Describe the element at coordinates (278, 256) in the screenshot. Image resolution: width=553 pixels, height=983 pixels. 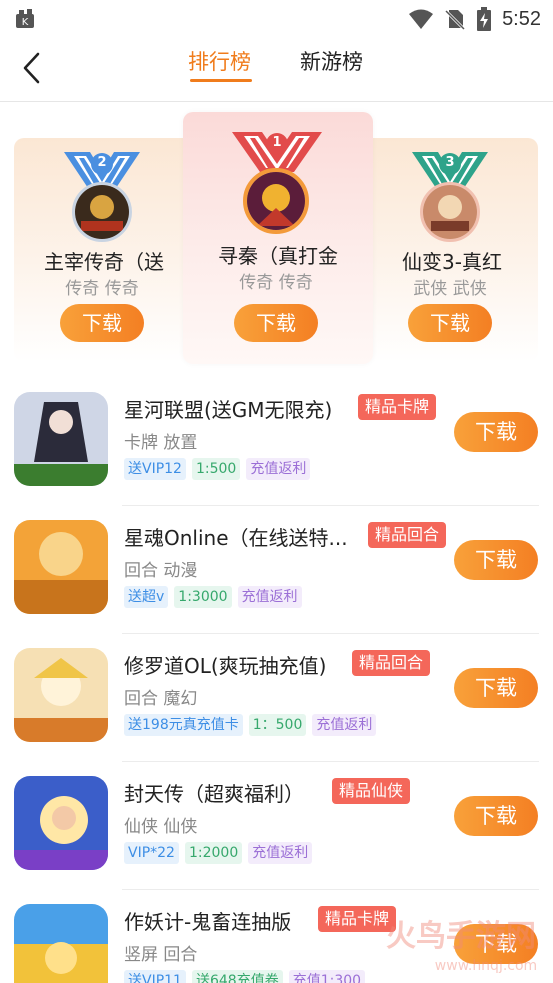
I see `game-name: 寻秦（真打金` at that location.